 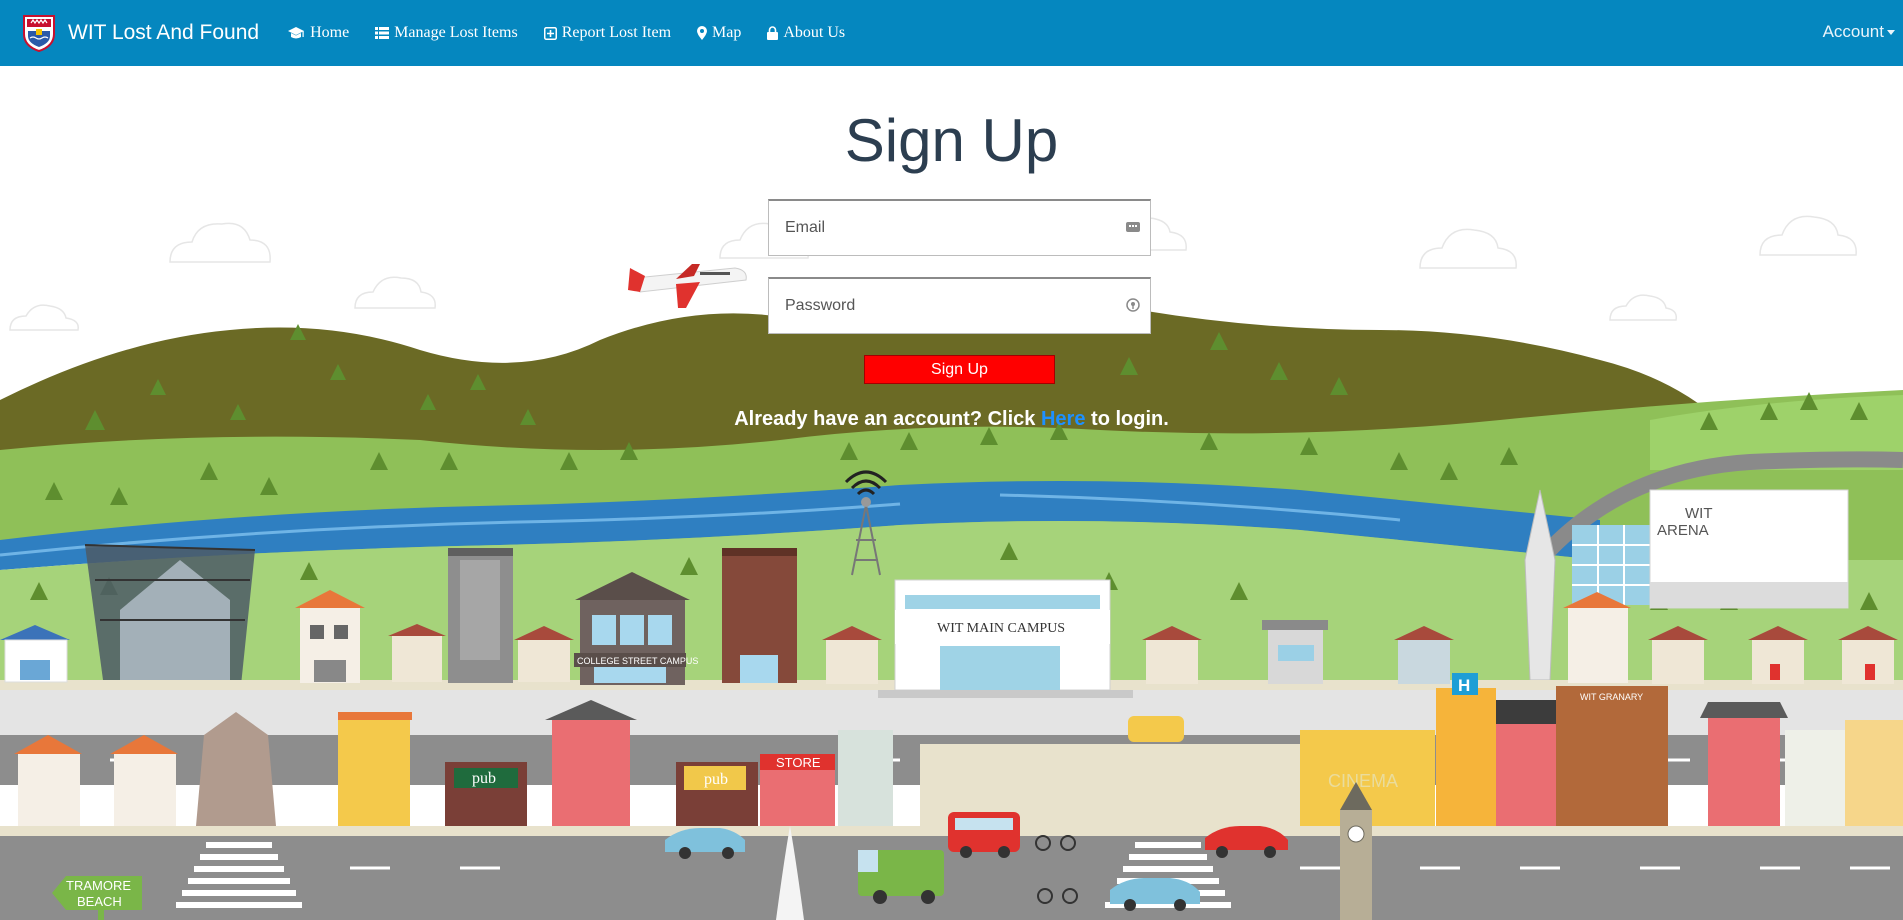 What do you see at coordinates (1363, 781) in the screenshot?
I see `svg-text: CINEMA` at bounding box center [1363, 781].